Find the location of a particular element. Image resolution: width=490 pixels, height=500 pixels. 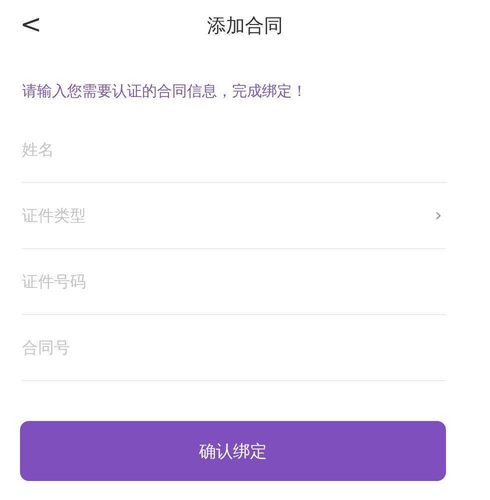

confirm-button: 确认绑定 is located at coordinates (233, 451).